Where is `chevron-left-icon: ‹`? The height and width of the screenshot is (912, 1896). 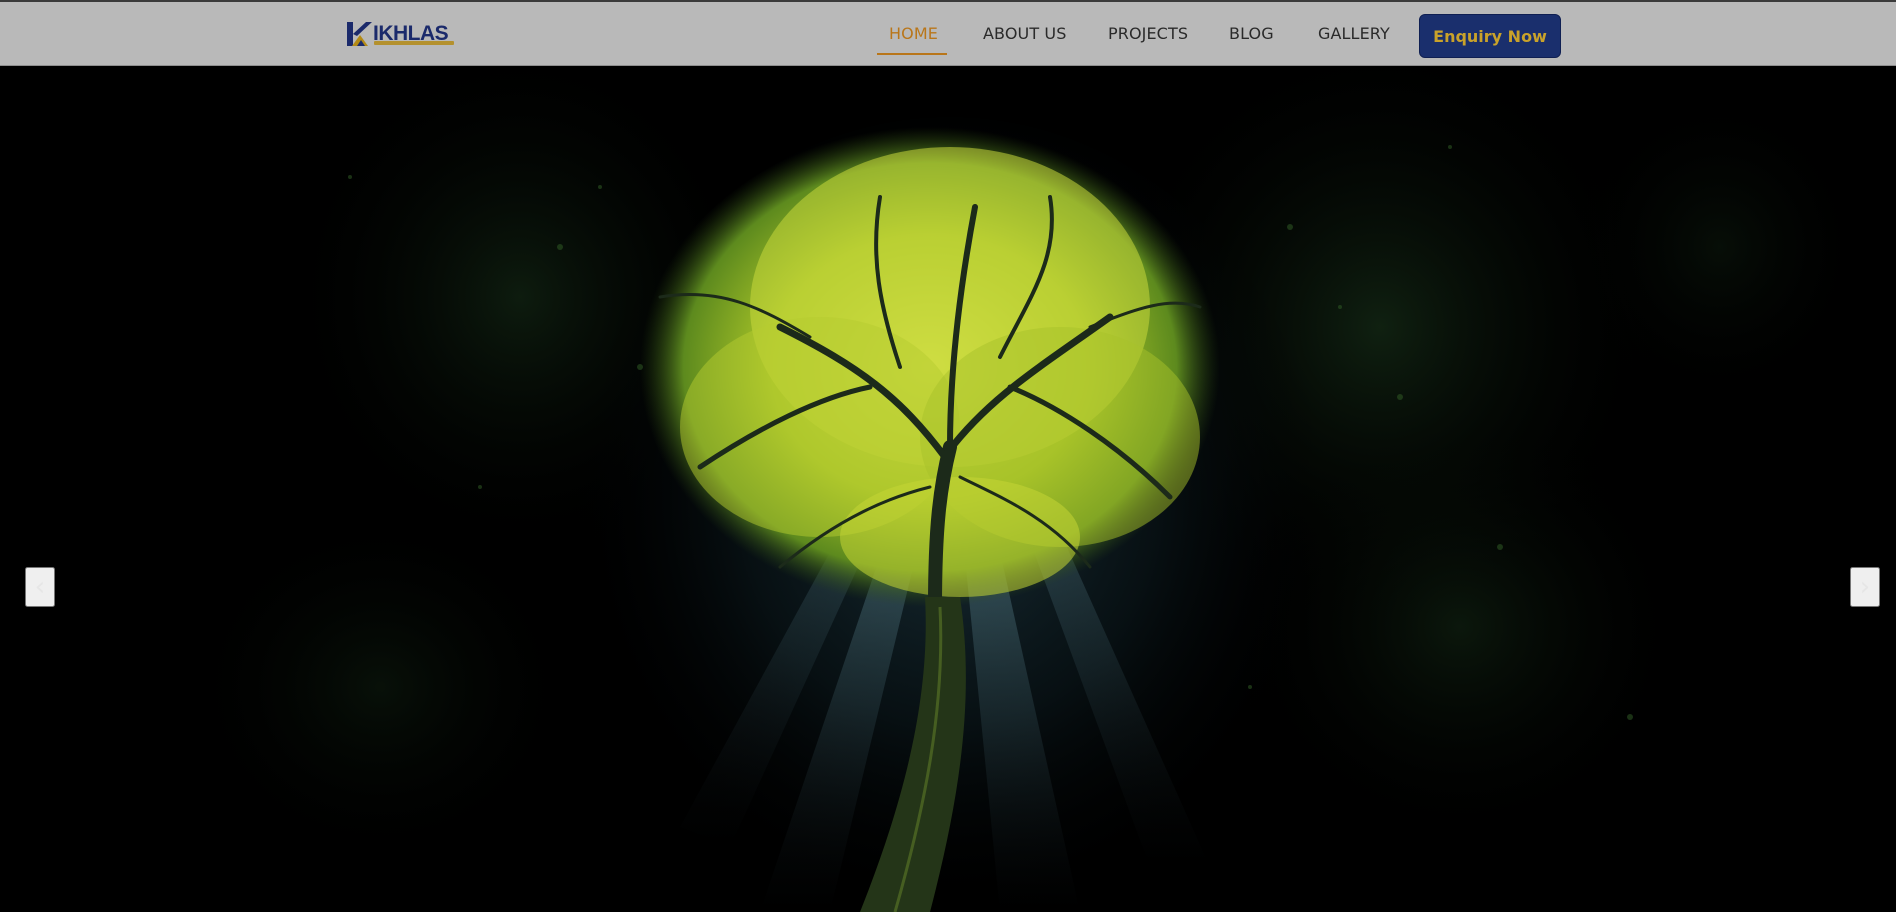
chevron-left-icon: ‹ is located at coordinates (40, 587).